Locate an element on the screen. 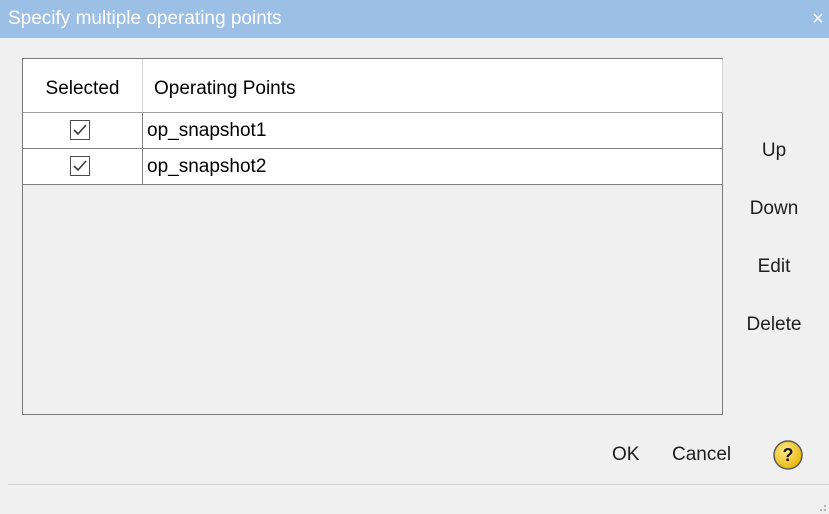 The height and width of the screenshot is (514, 829). column-header-selected: Selected is located at coordinates (83, 85).